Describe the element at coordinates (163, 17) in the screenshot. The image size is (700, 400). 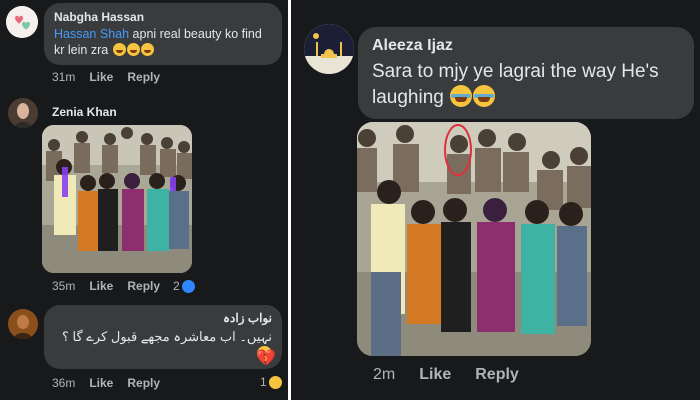
I see `comment-author: Nabgha Hassan` at that location.